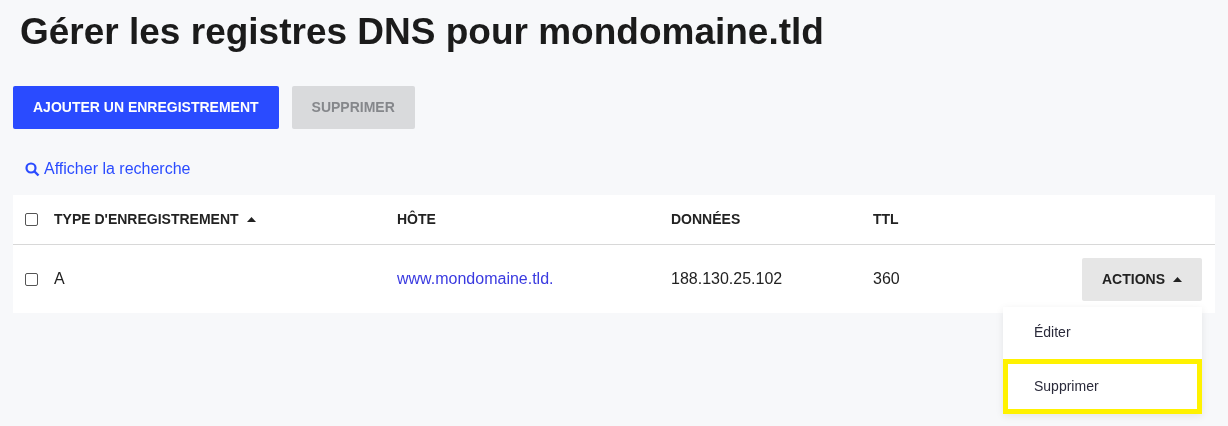  Describe the element at coordinates (155, 219) in the screenshot. I see `column-header: TYPE D'ENREGISTREMENT` at that location.